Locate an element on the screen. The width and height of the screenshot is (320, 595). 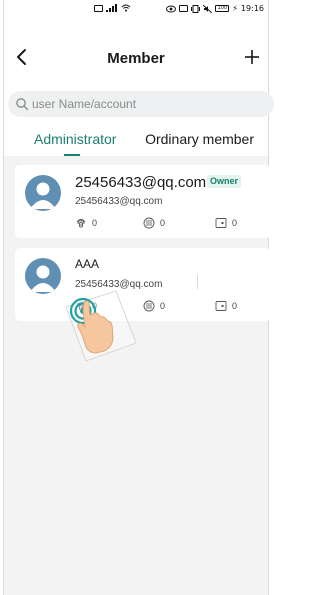
member-account: 25456433@qq.com is located at coordinates (119, 201).